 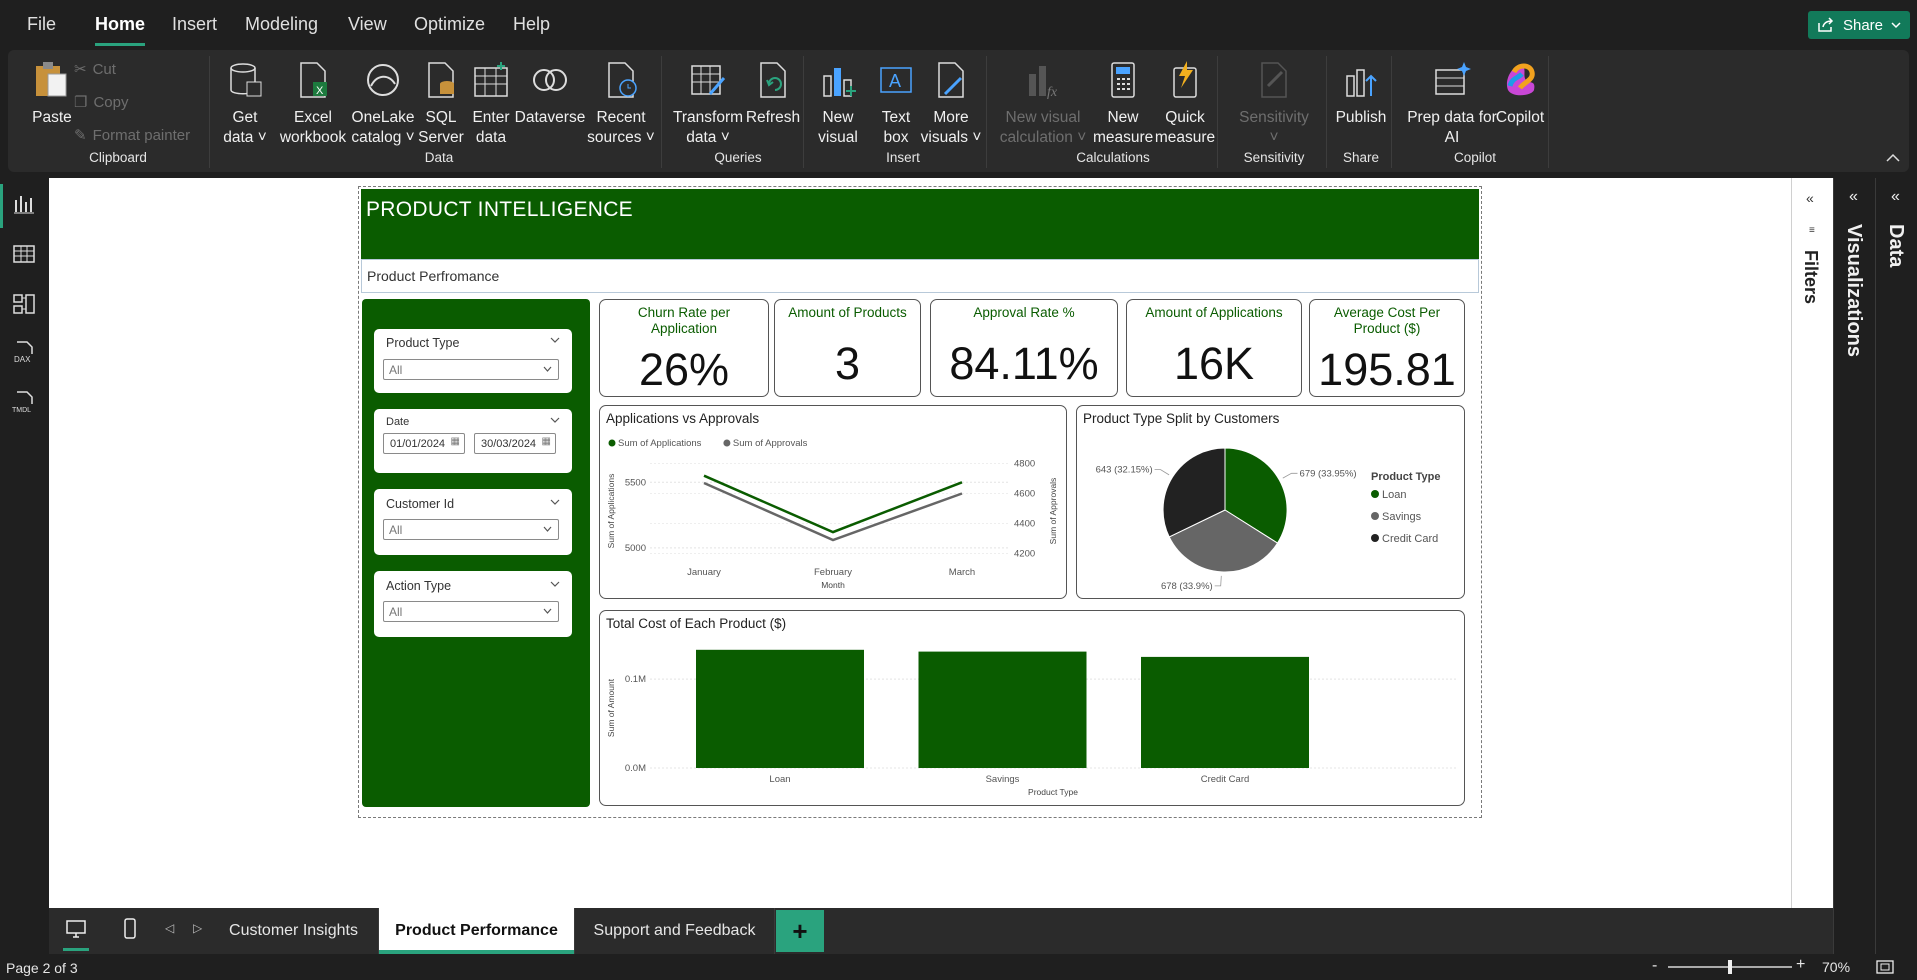 What do you see at coordinates (1812, 543) in the screenshot?
I see `filters-pane: « ≡ Filters` at bounding box center [1812, 543].